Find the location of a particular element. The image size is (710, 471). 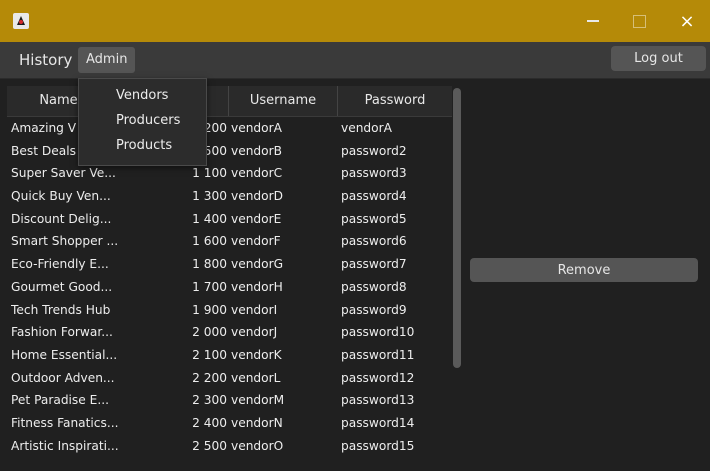

cell-num: 1 600 is located at coordinates (209, 241).